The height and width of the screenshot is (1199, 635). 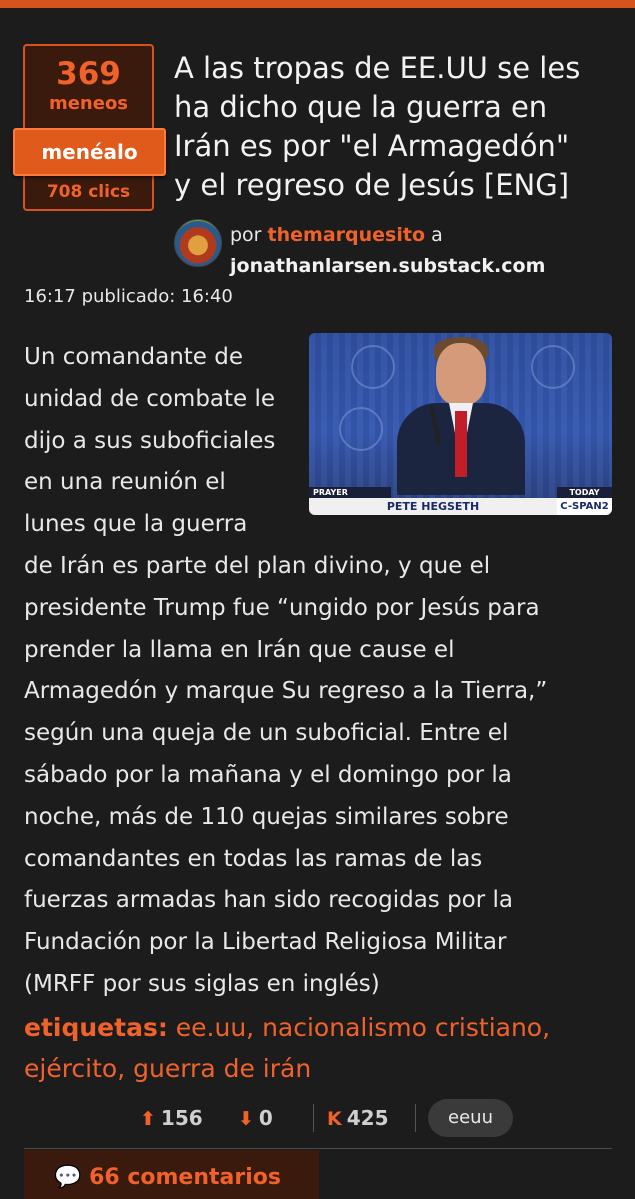 I want to click on downvotes-count: 0, so click(x=265, y=1118).